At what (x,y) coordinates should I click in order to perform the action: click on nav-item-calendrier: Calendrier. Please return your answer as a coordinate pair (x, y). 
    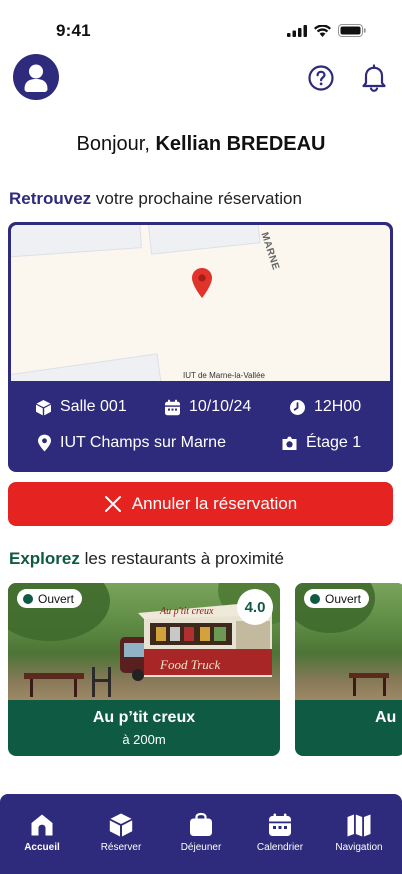
    Looking at the image, I should click on (280, 832).